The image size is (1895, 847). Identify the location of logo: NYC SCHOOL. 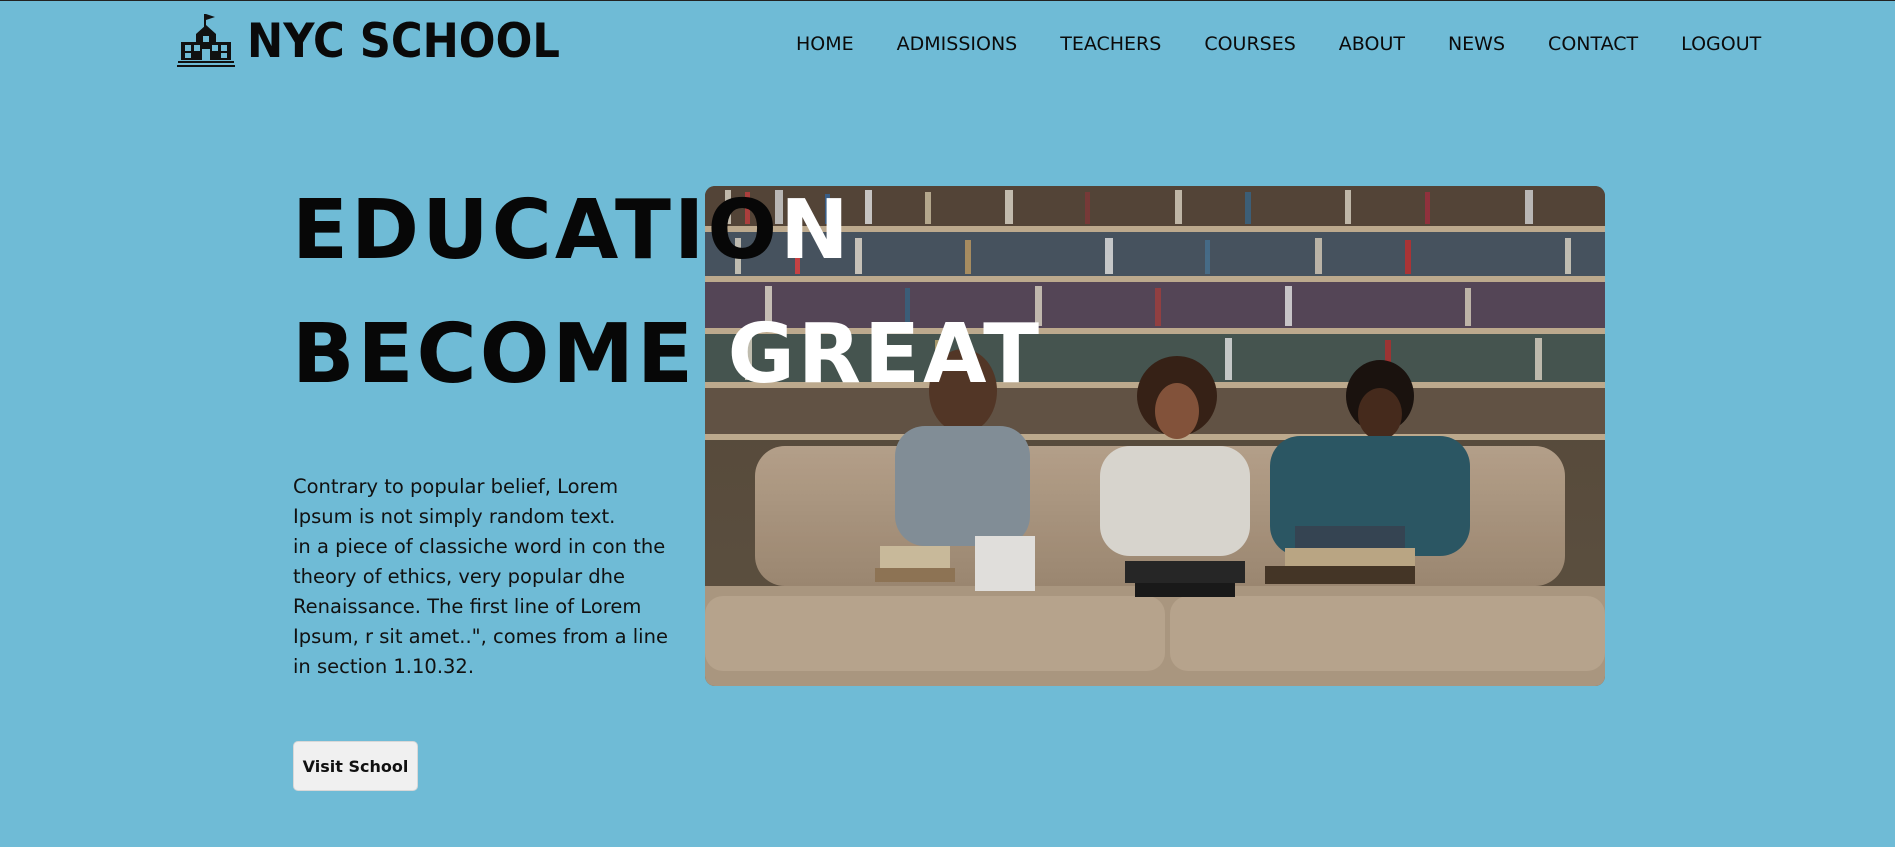
(382, 41).